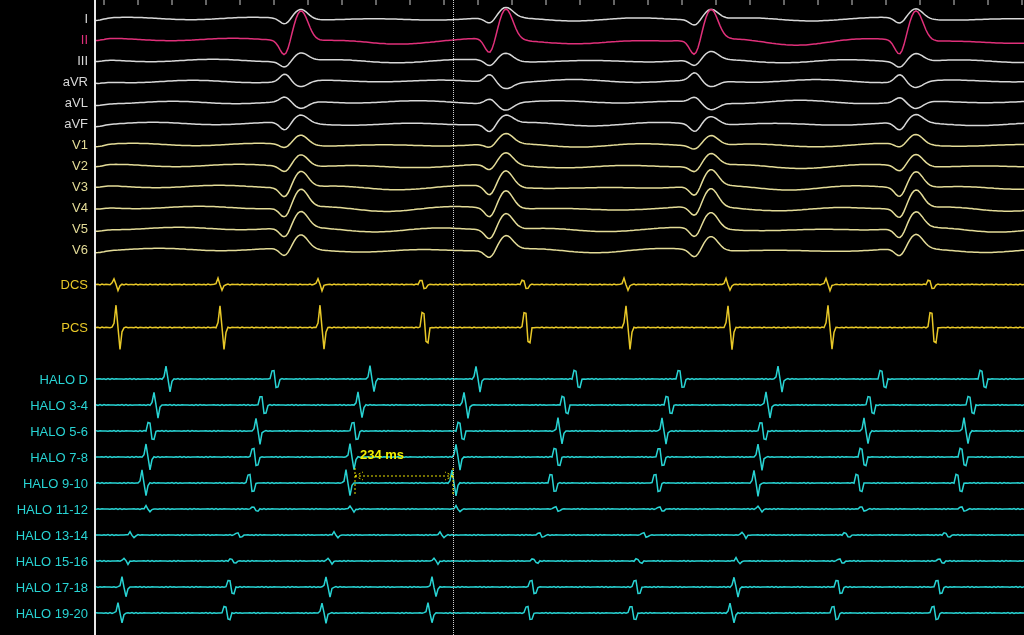 Image resolution: width=1024 pixels, height=635 pixels. I want to click on caliper-arrow, so click(404, 482).